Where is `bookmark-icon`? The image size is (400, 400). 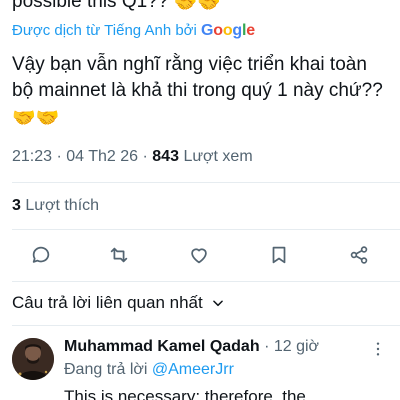
bookmark-icon is located at coordinates (279, 255).